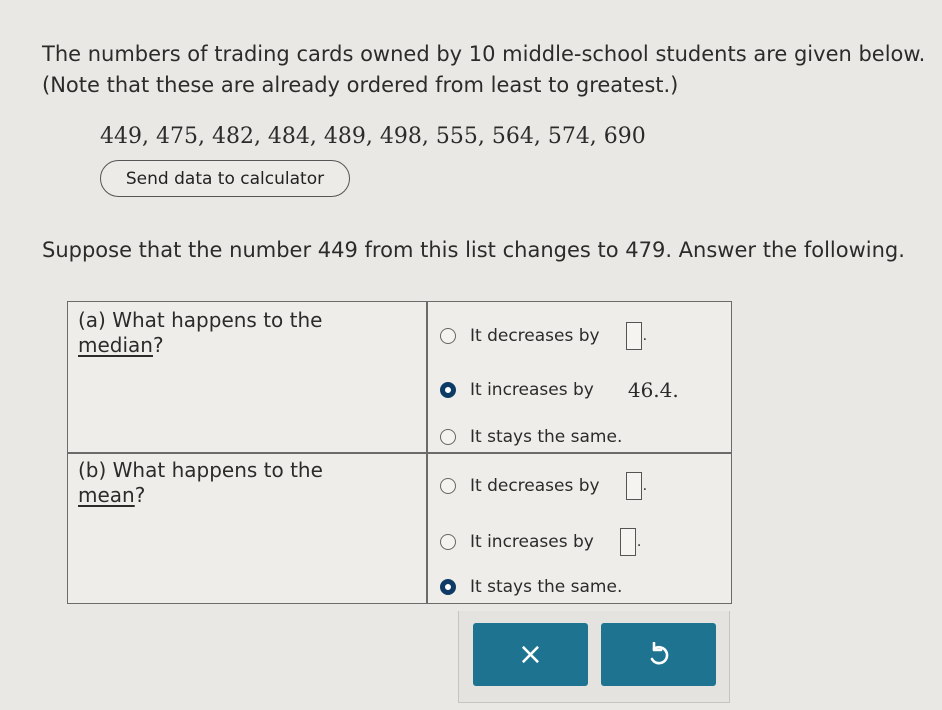 This screenshot has width=942, height=710. What do you see at coordinates (427, 452) in the screenshot?
I see `column-divider` at bounding box center [427, 452].